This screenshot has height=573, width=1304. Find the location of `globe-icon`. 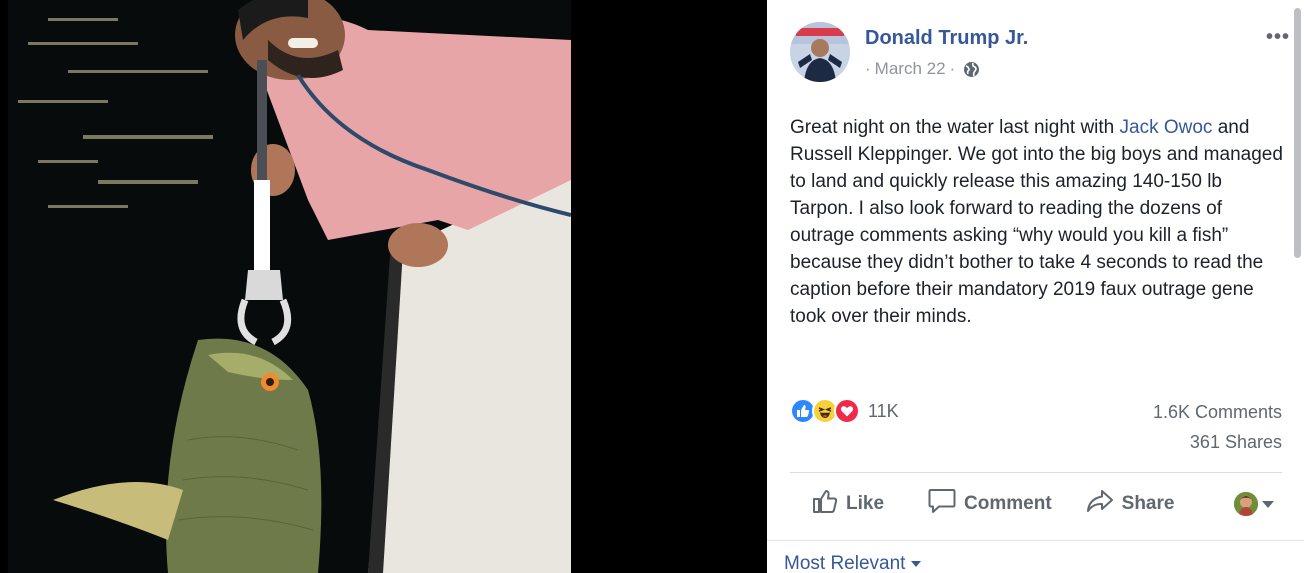

globe-icon is located at coordinates (971, 69).